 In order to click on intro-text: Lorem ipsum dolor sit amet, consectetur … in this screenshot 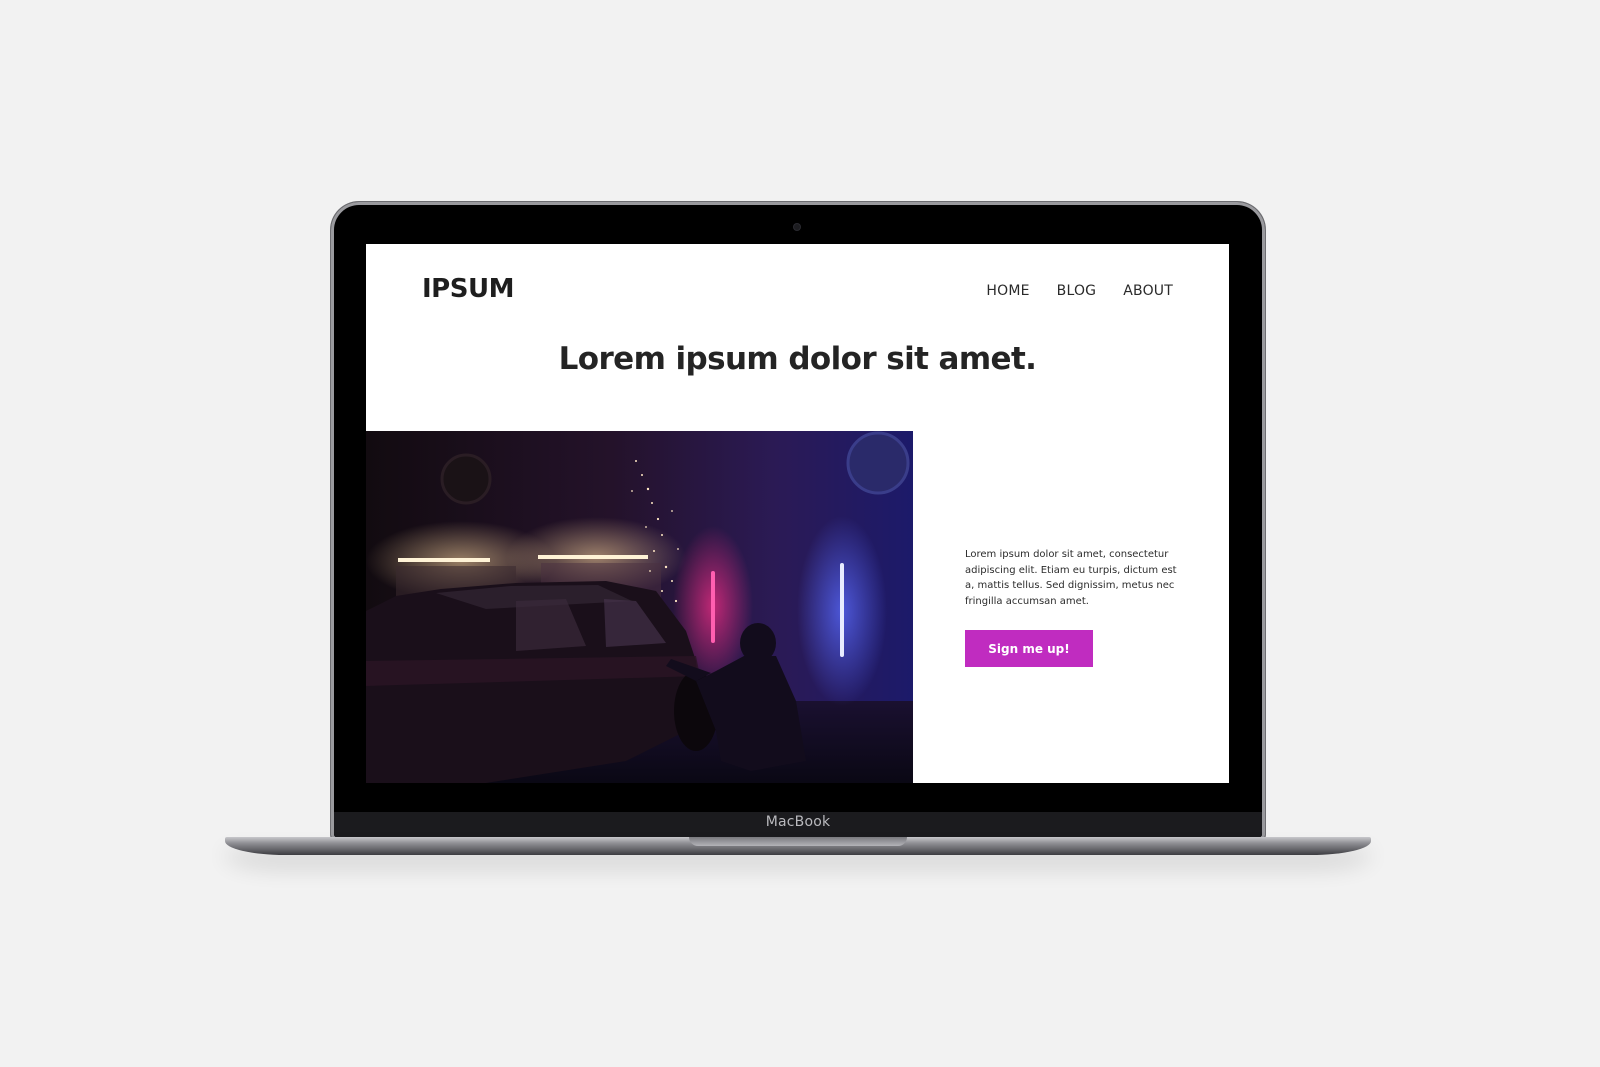, I will do `click(1071, 578)`.